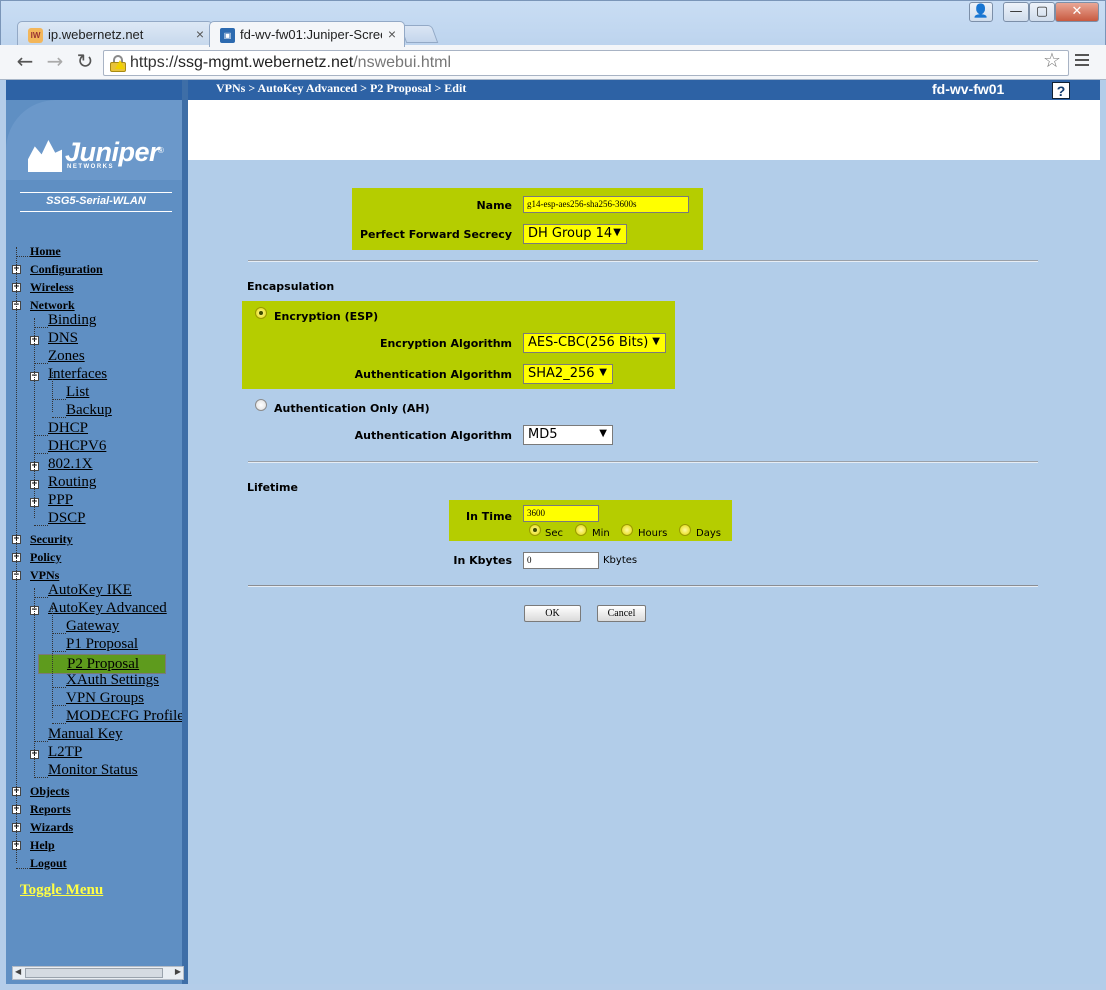 This screenshot has height=990, width=1106. Describe the element at coordinates (51, 539) in the screenshot. I see `sidebar-item-security: Security` at that location.